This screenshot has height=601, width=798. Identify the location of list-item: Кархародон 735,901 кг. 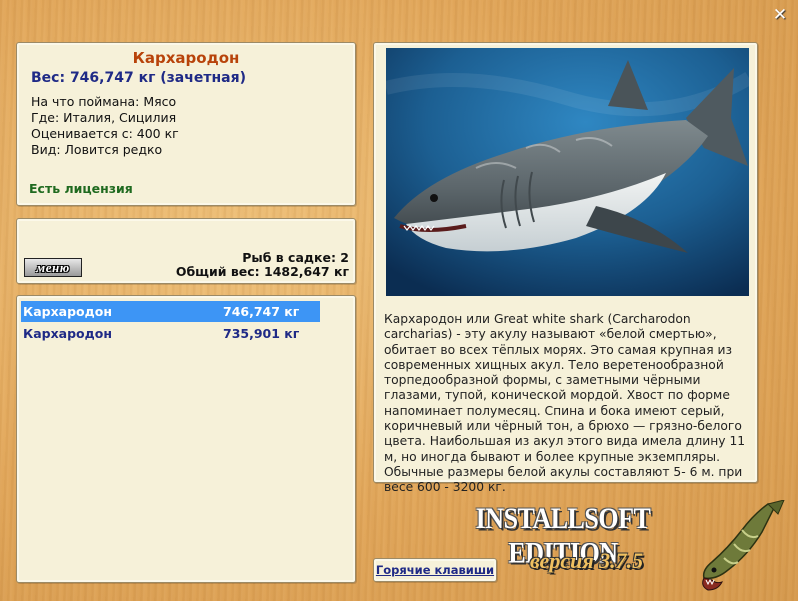
(170, 333).